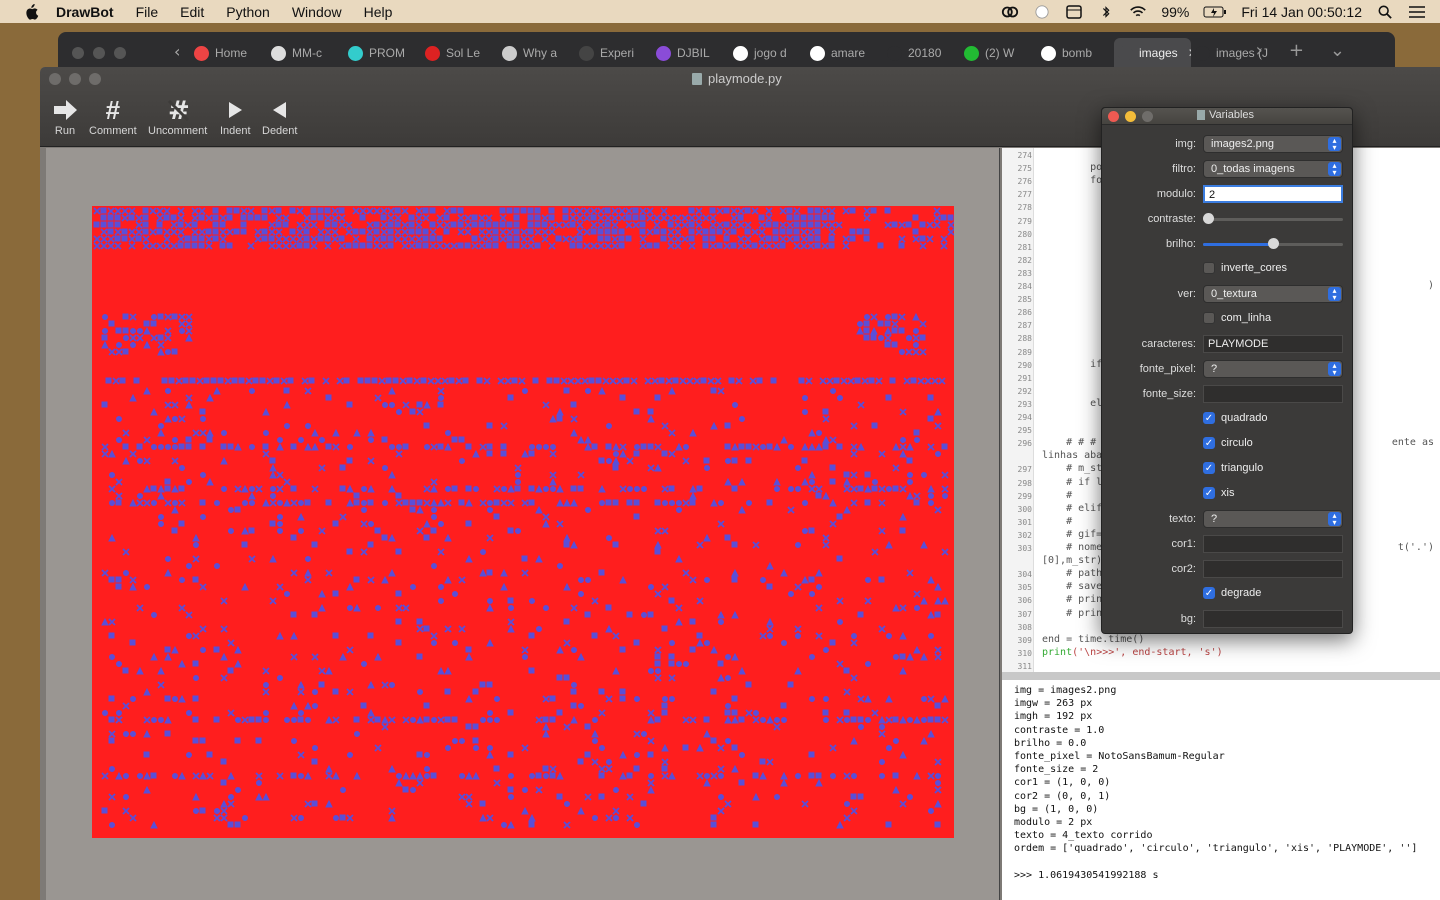 The image size is (1440, 900). What do you see at coordinates (1042, 11) in the screenshot?
I see `status-circle-icon` at bounding box center [1042, 11].